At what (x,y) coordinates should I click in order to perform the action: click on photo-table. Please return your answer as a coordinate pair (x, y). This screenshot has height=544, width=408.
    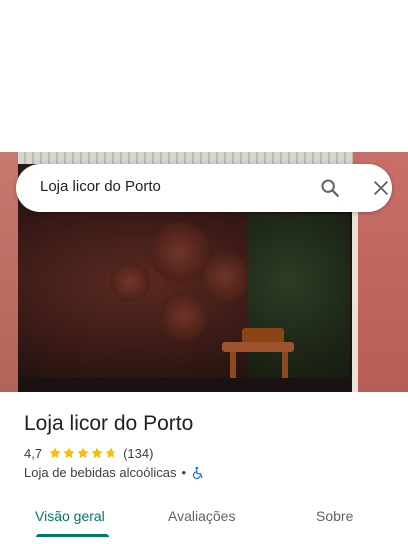
    Looking at the image, I should click on (258, 347).